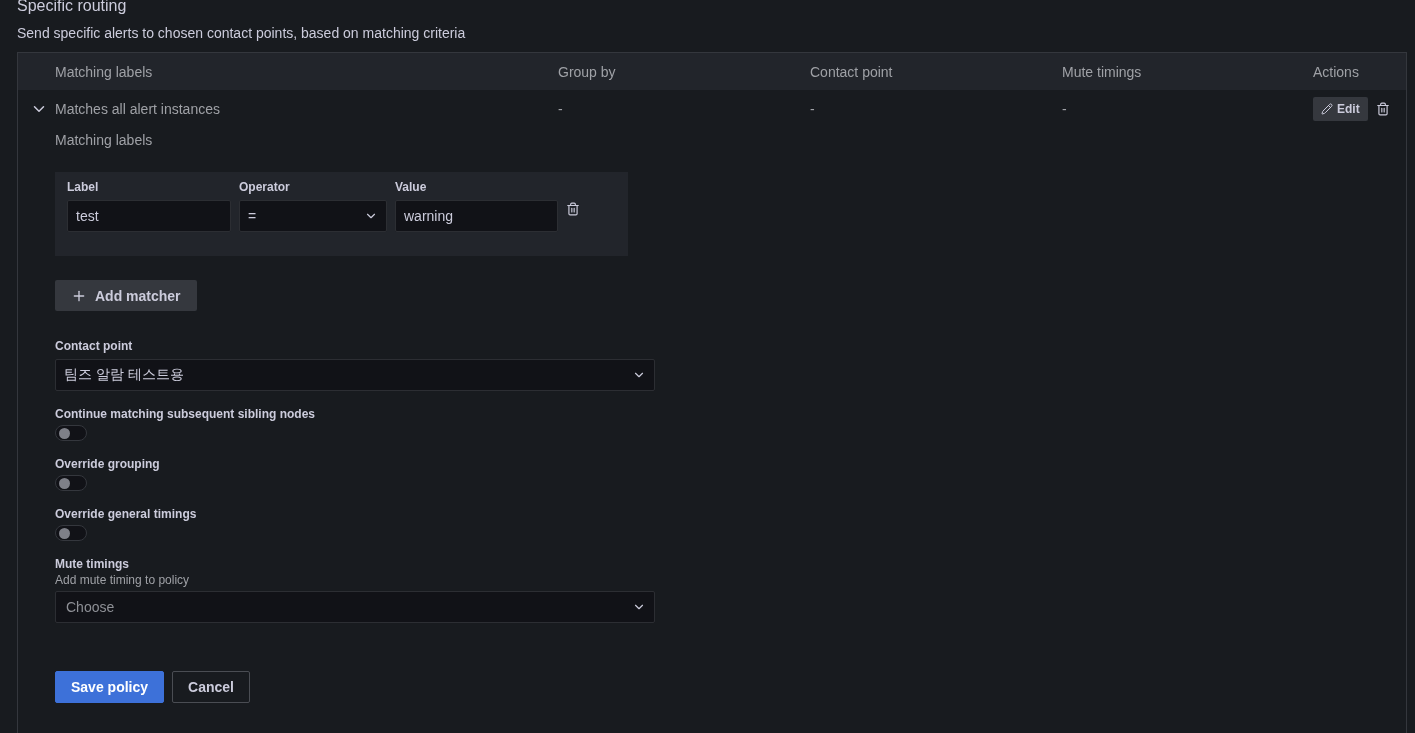  I want to click on field-label: Override grouping, so click(108, 464).